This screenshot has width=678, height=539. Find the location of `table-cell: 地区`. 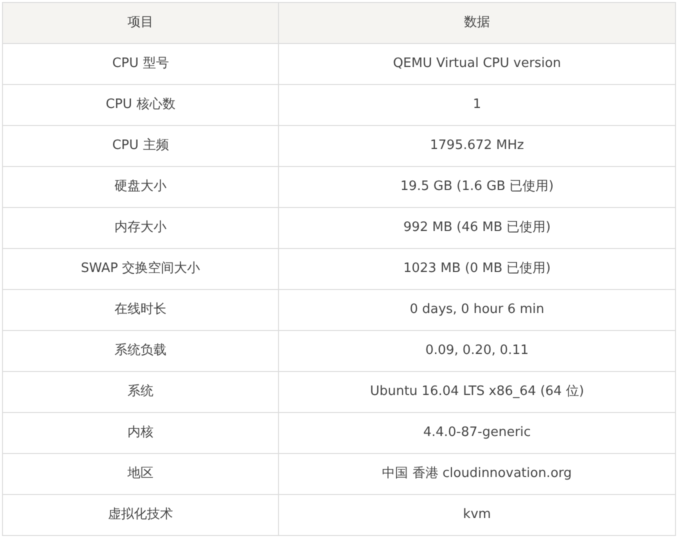

table-cell: 地区 is located at coordinates (140, 474).